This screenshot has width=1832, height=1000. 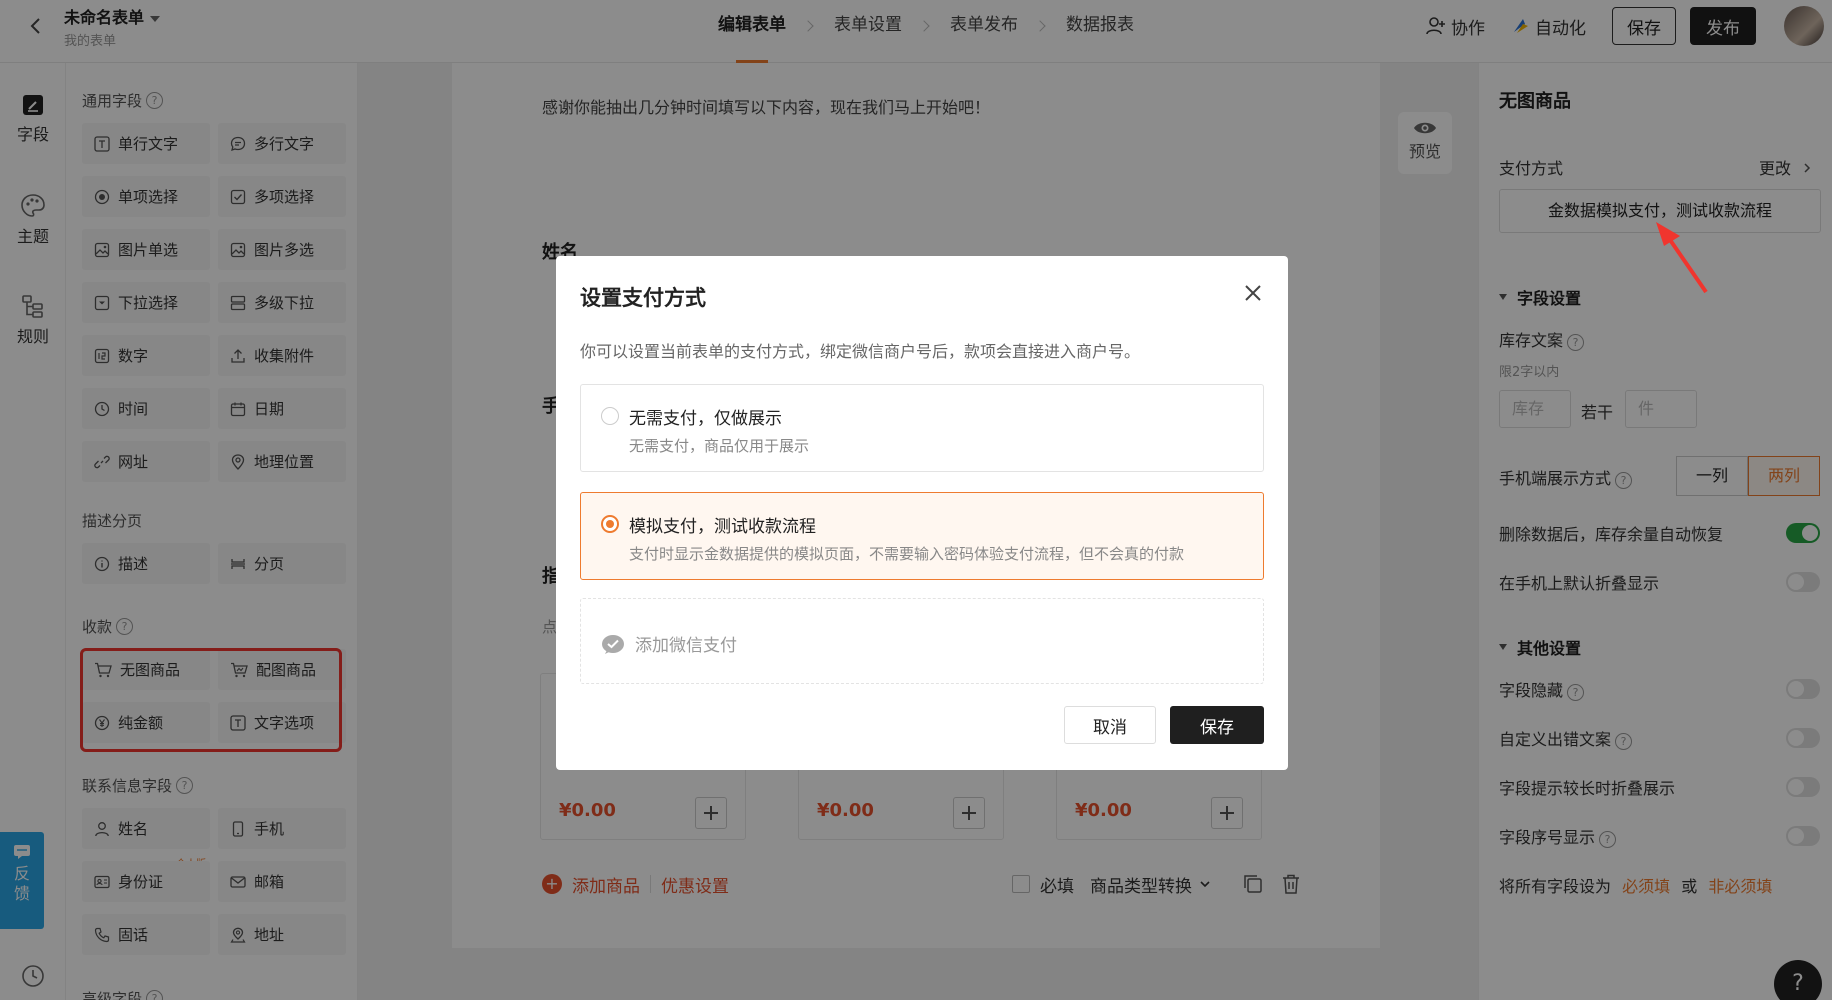 I want to click on dialog-description: 你可以设置当前表单的支付方式，绑定微信商户号后，款项会直接进入商户号。, so click(x=860, y=351).